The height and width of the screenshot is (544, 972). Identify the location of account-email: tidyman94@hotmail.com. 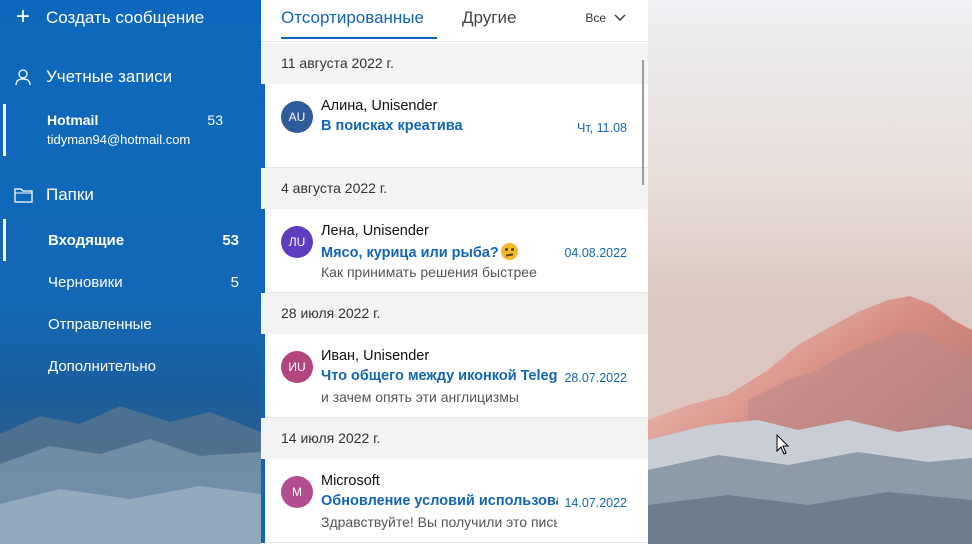
(119, 139).